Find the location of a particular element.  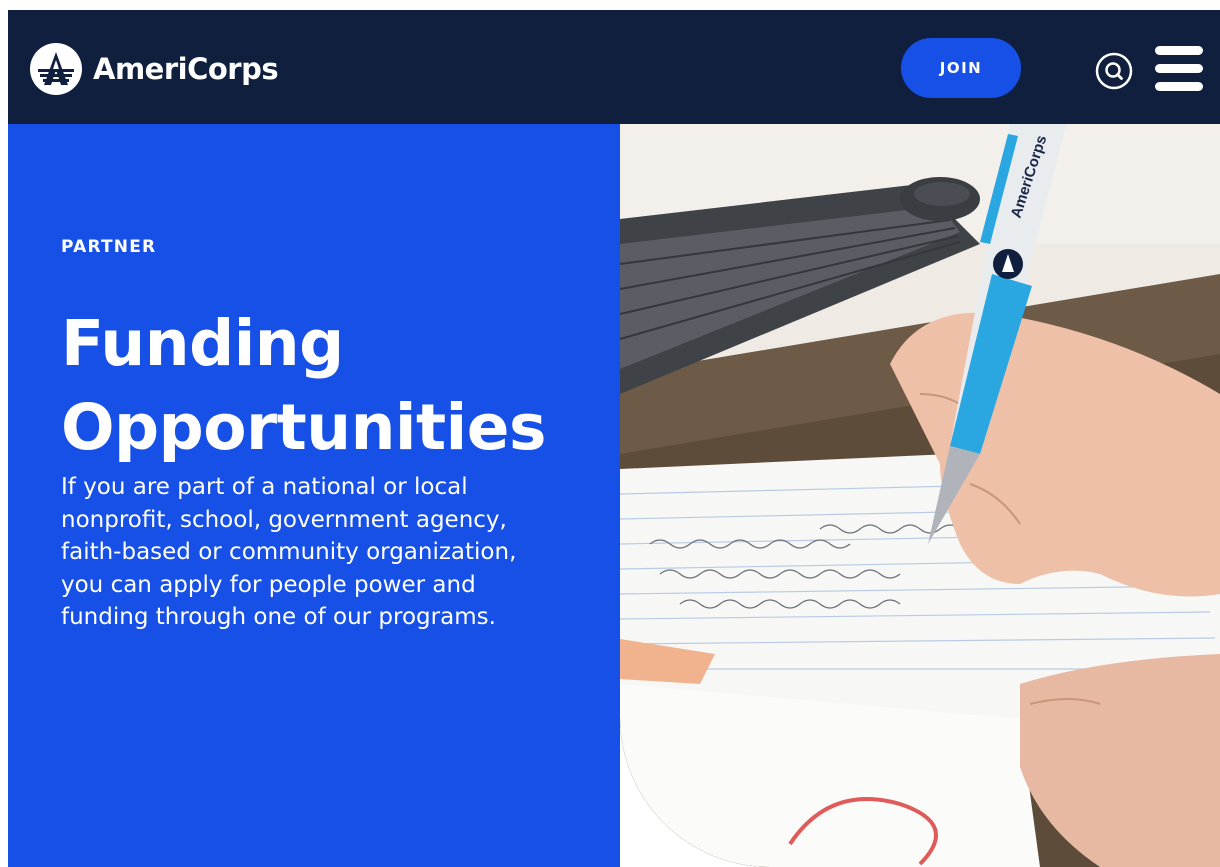

americorps-logo-link: AmeriCorps is located at coordinates (154, 69).